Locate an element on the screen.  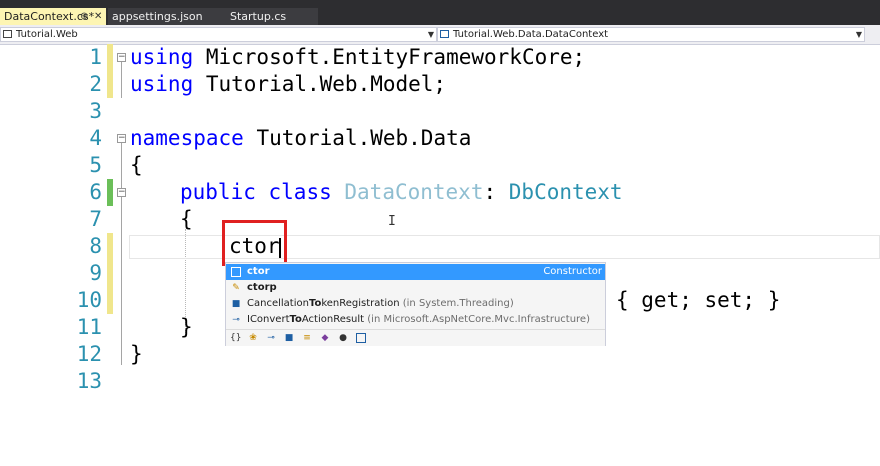
line-number: 9 is located at coordinates (95, 273).